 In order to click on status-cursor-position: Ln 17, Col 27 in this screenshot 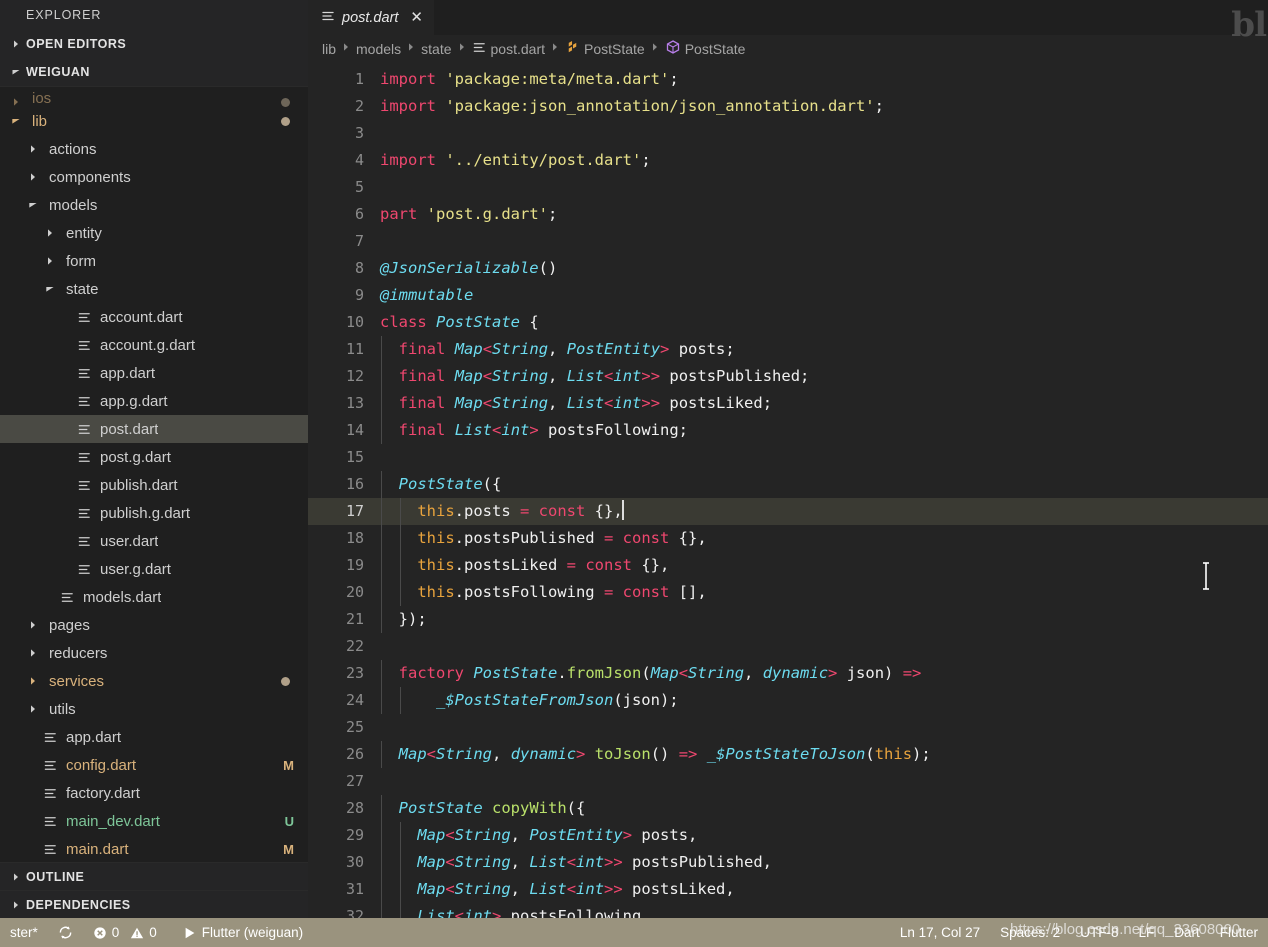, I will do `click(940, 932)`.